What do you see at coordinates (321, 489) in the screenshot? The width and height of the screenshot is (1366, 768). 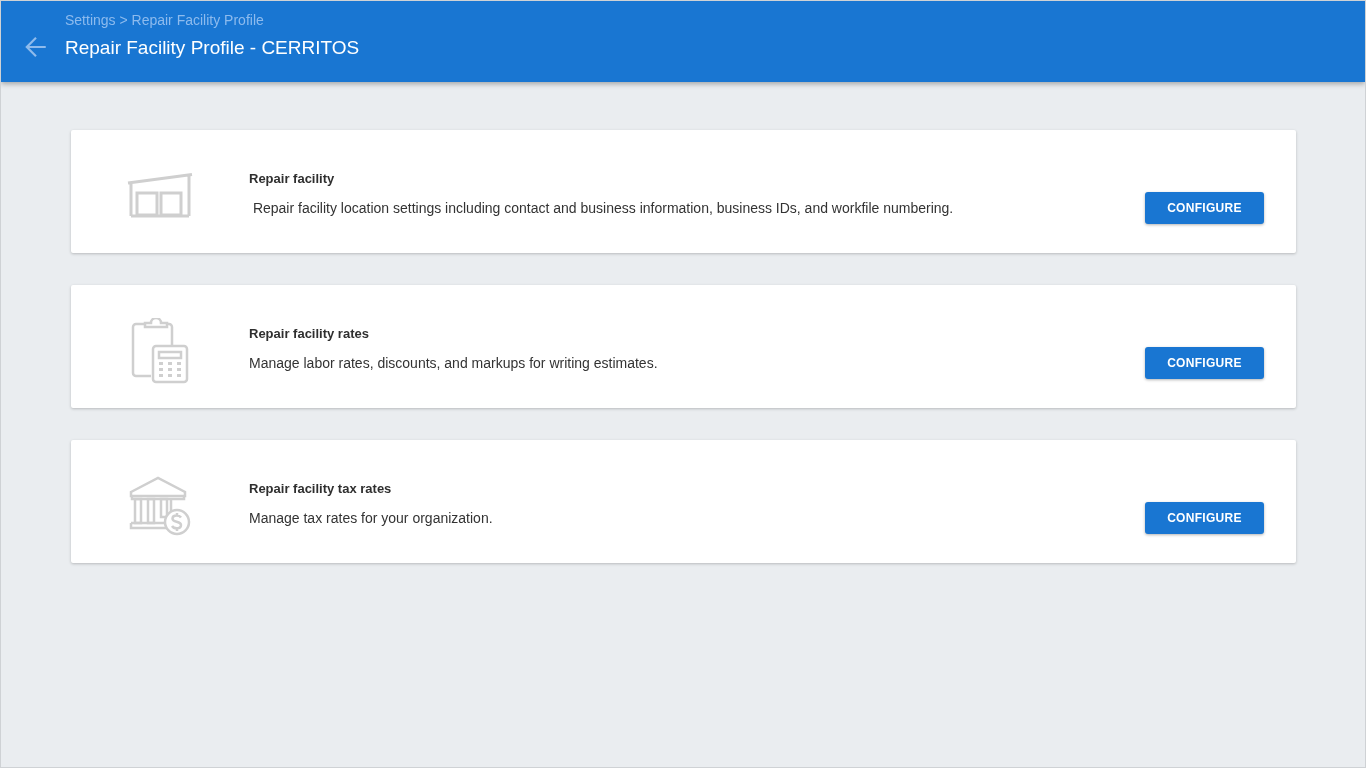 I see `card-title: Repair facility tax rates` at bounding box center [321, 489].